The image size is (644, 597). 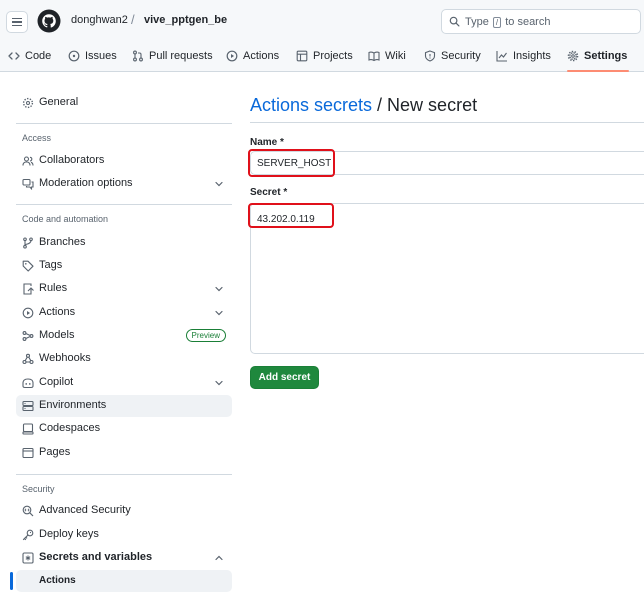 I want to click on sidebar-item-models: Models Preview, so click(x=124, y=336).